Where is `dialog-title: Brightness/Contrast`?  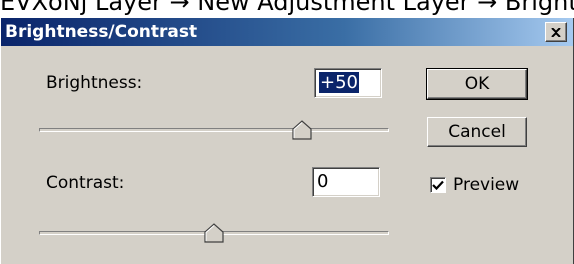 dialog-title: Brightness/Contrast is located at coordinates (101, 32).